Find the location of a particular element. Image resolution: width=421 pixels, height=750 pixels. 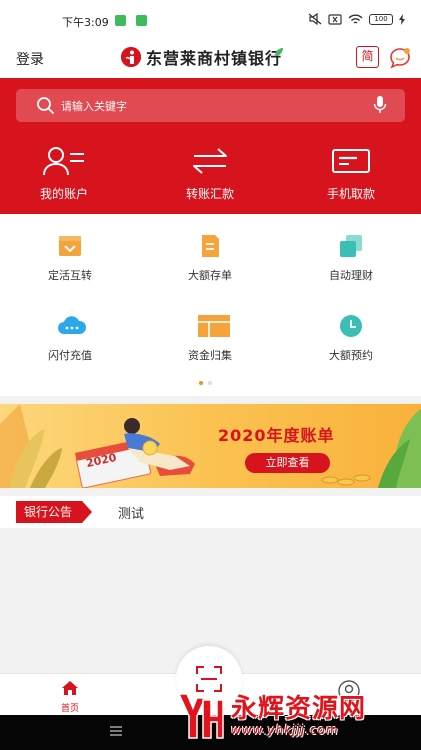

quick-action-transfer: 转账汇款 is located at coordinates (210, 174).